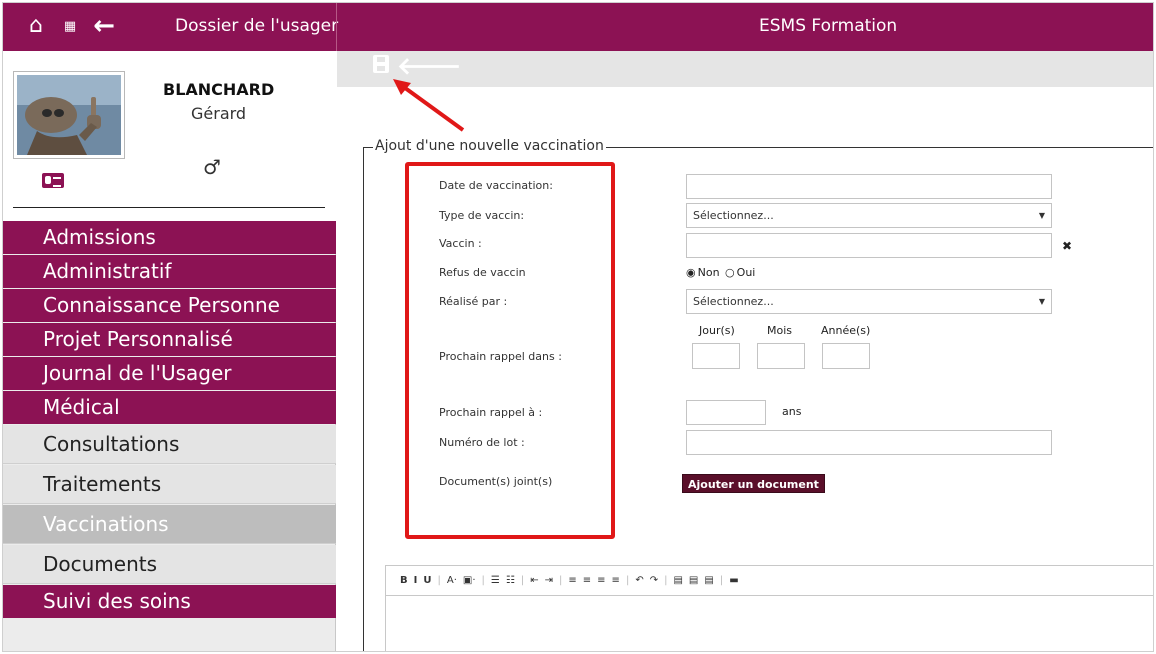 The width and height of the screenshot is (1156, 654). What do you see at coordinates (429, 105) in the screenshot?
I see `annotation-arrow` at bounding box center [429, 105].